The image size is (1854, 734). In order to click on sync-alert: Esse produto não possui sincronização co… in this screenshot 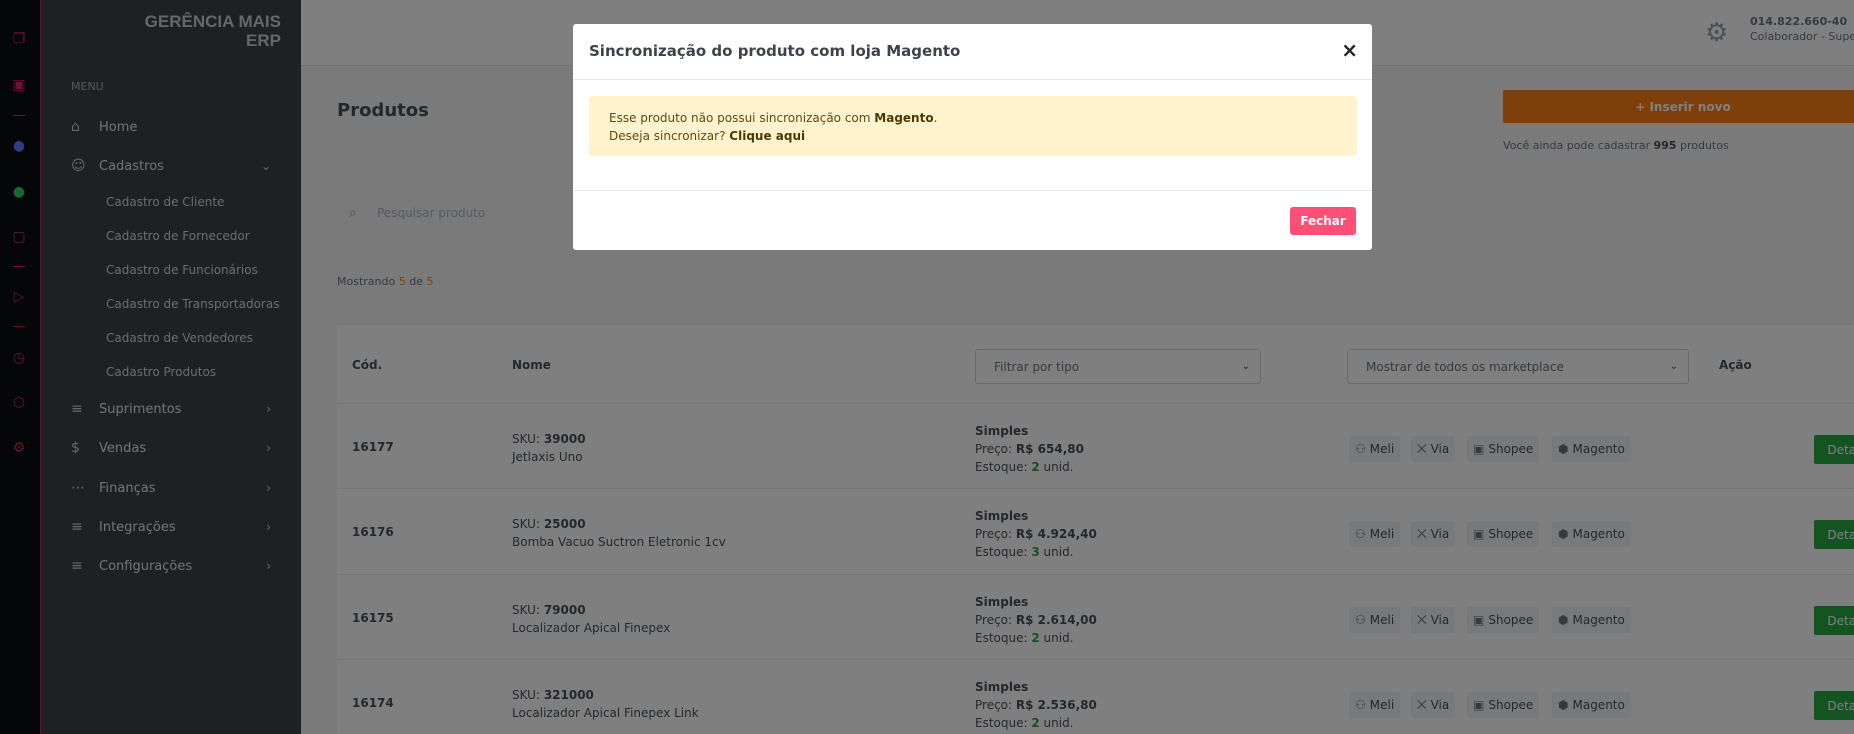, I will do `click(973, 126)`.